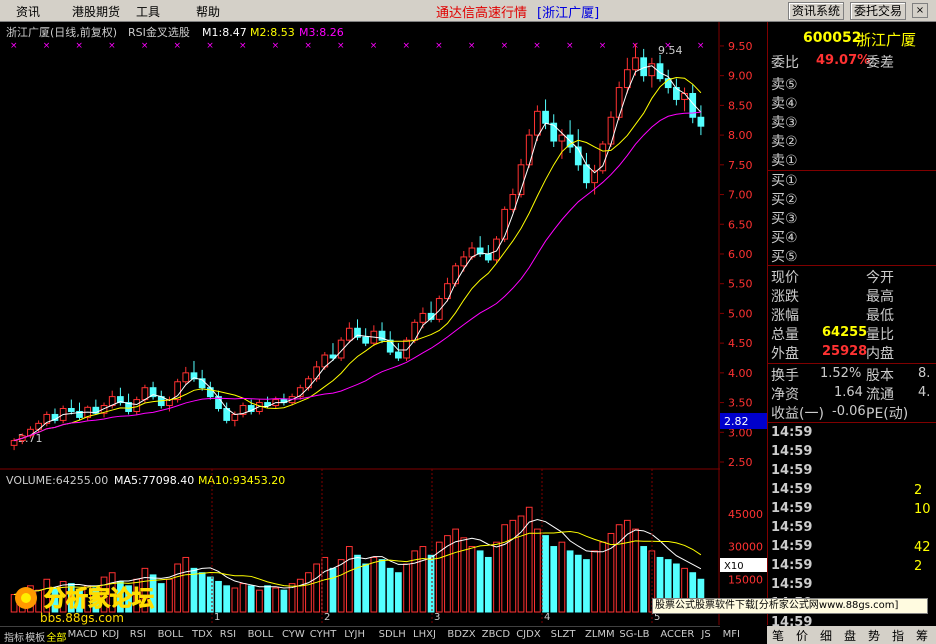 This screenshot has width=936, height=644. What do you see at coordinates (849, 411) in the screenshot?
I see `eps-value: -0.06` at bounding box center [849, 411].